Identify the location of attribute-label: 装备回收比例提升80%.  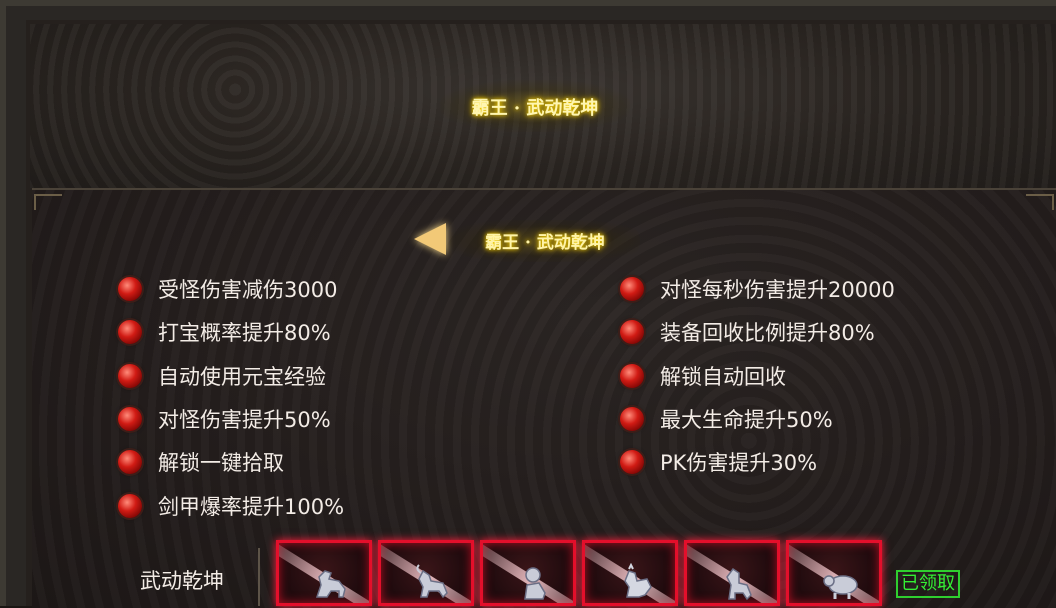
(767, 333).